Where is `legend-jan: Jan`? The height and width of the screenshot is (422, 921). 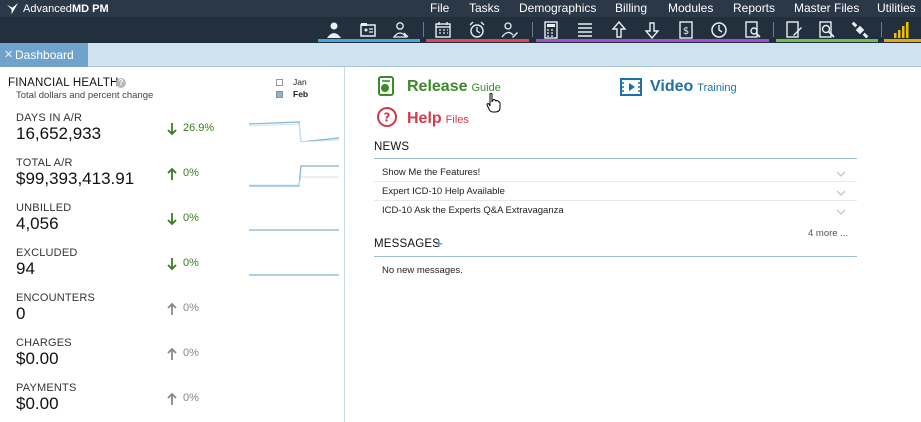
legend-jan: Jan is located at coordinates (291, 82).